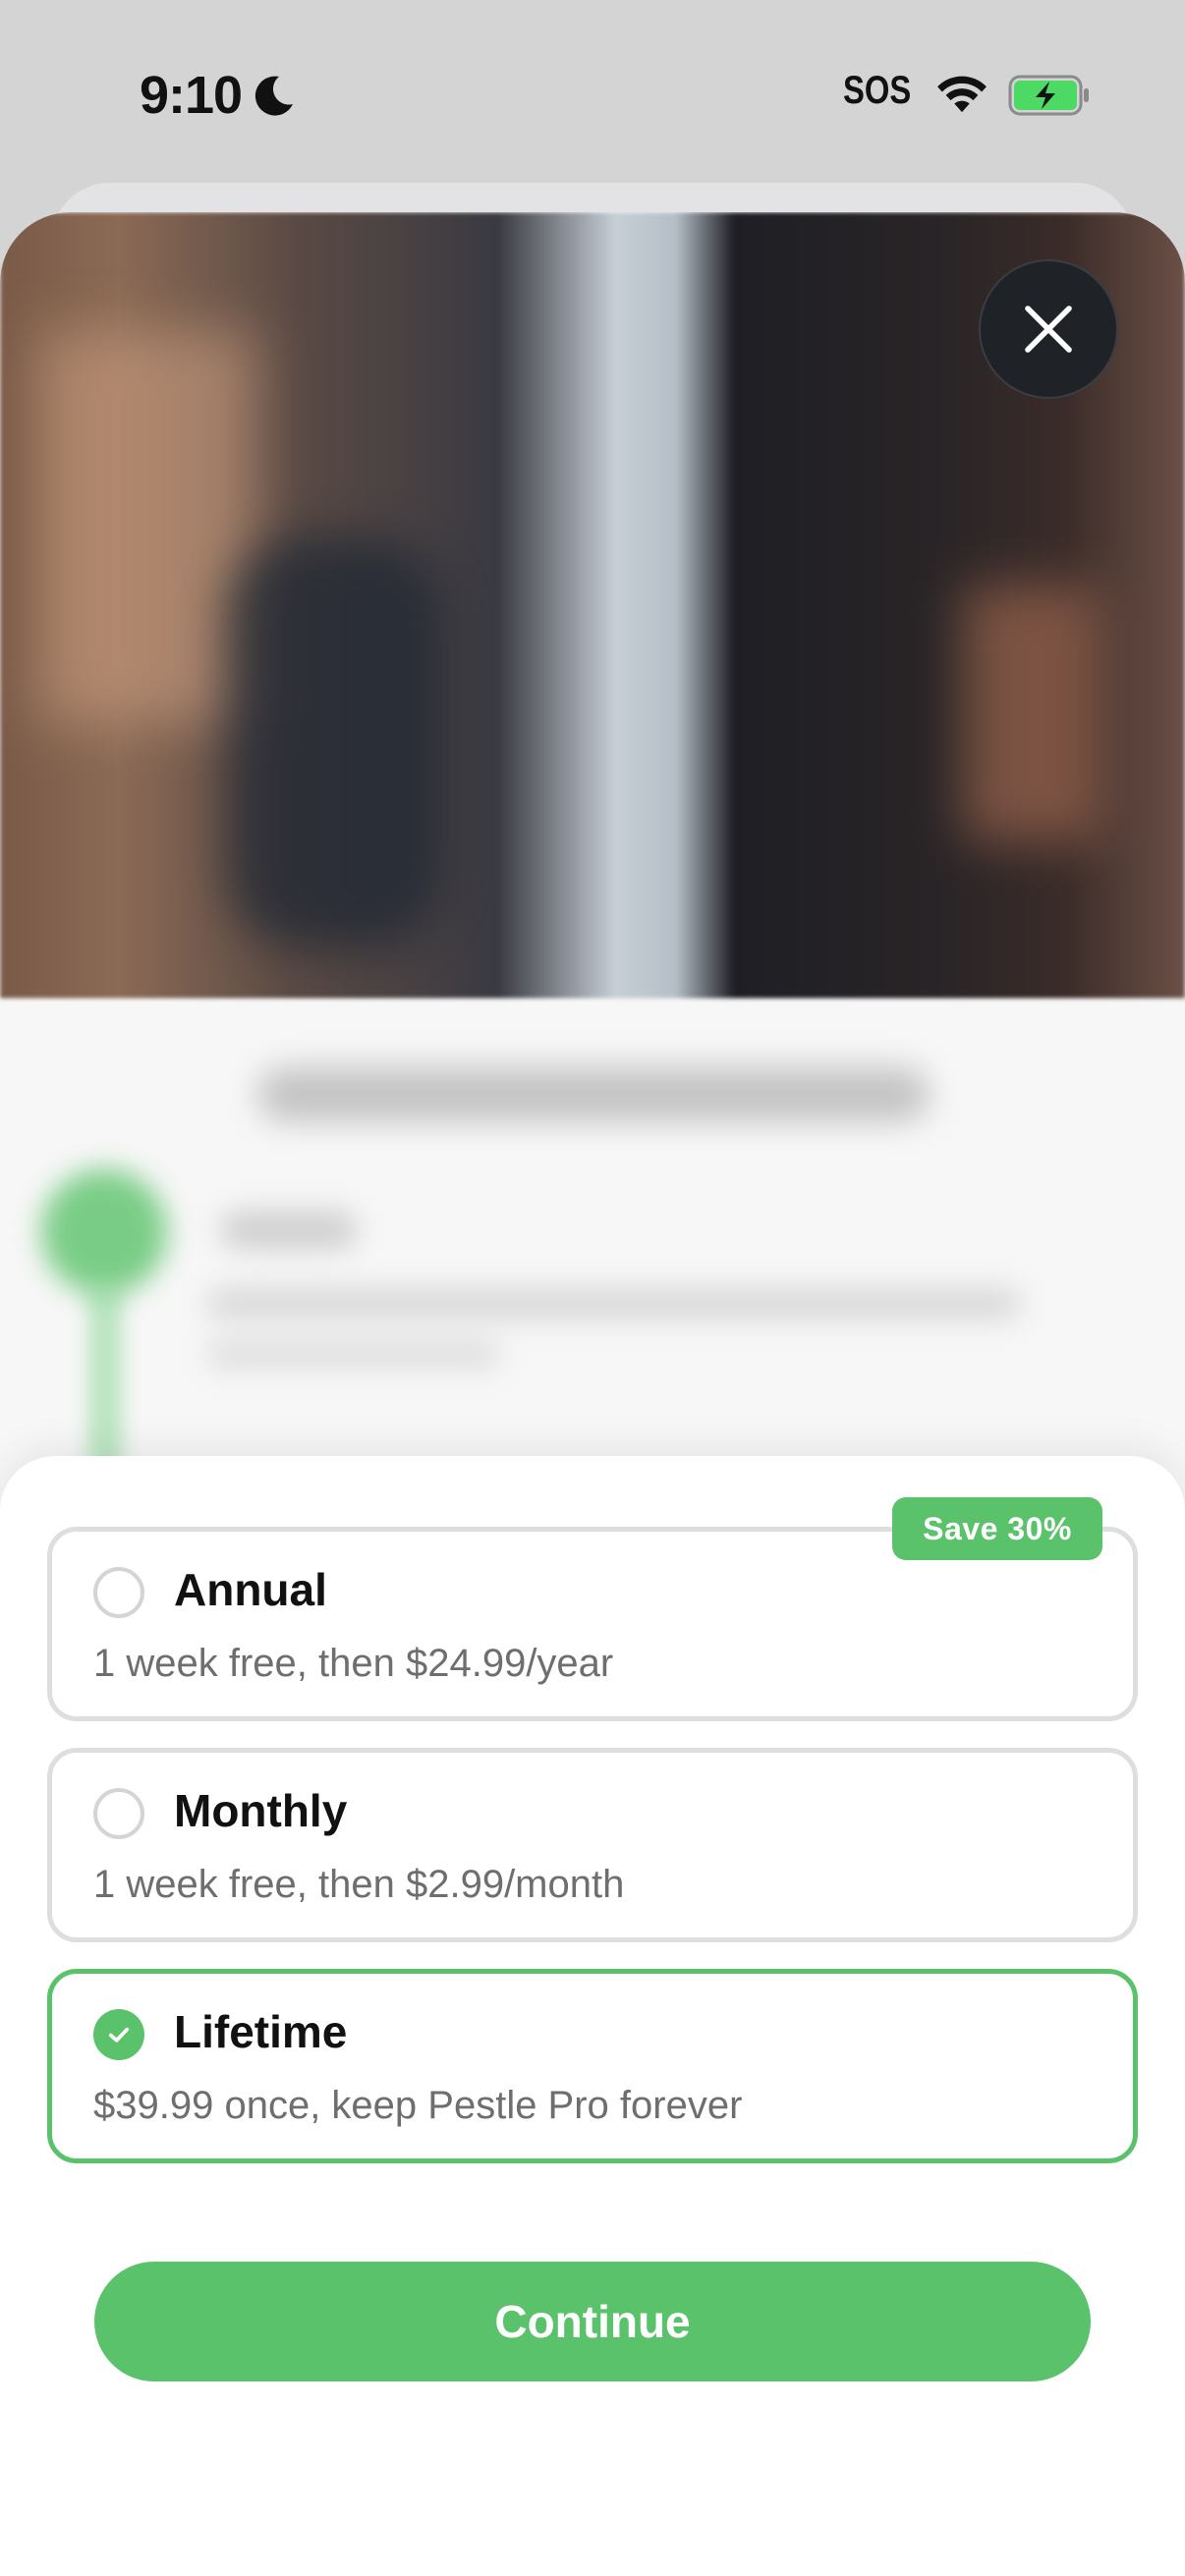 The image size is (1185, 2576). What do you see at coordinates (261, 1810) in the screenshot?
I see `plan-name: Monthly` at bounding box center [261, 1810].